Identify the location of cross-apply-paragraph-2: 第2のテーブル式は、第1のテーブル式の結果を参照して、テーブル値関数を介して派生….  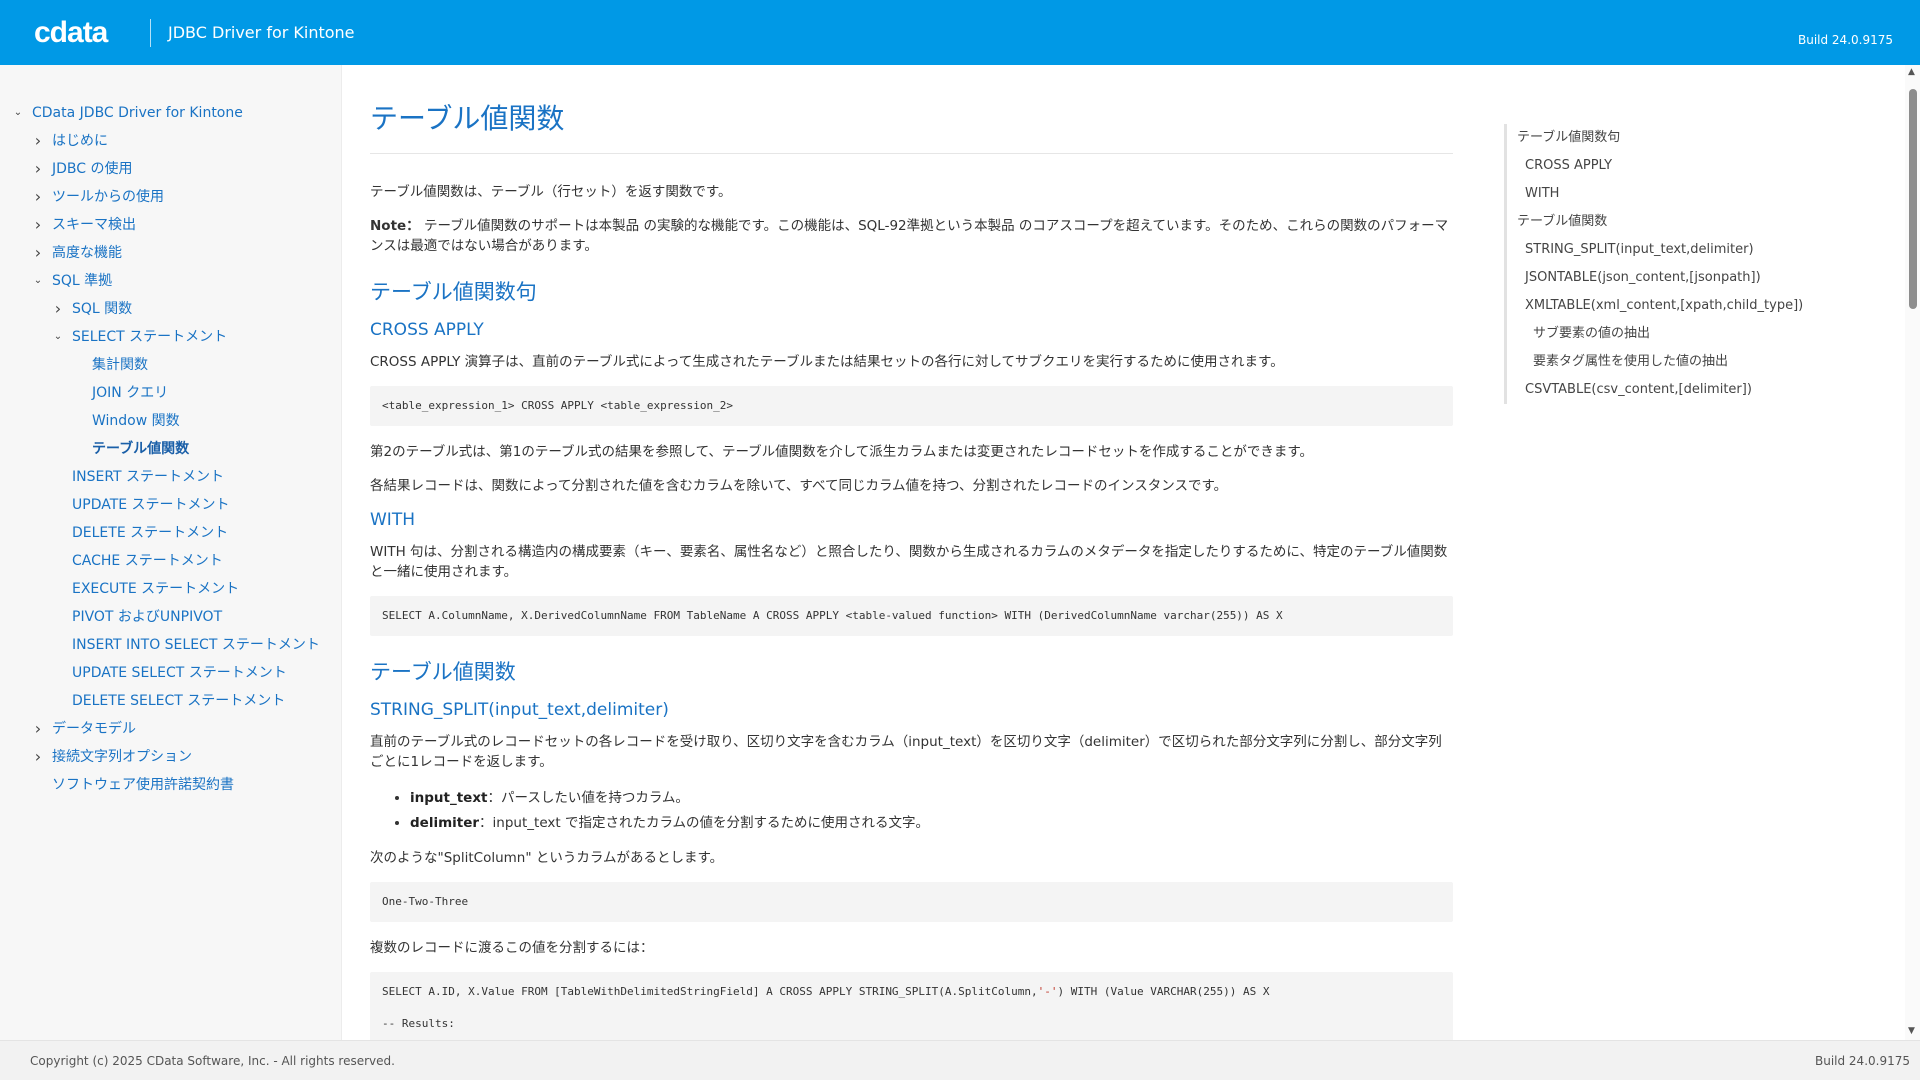
(842, 452).